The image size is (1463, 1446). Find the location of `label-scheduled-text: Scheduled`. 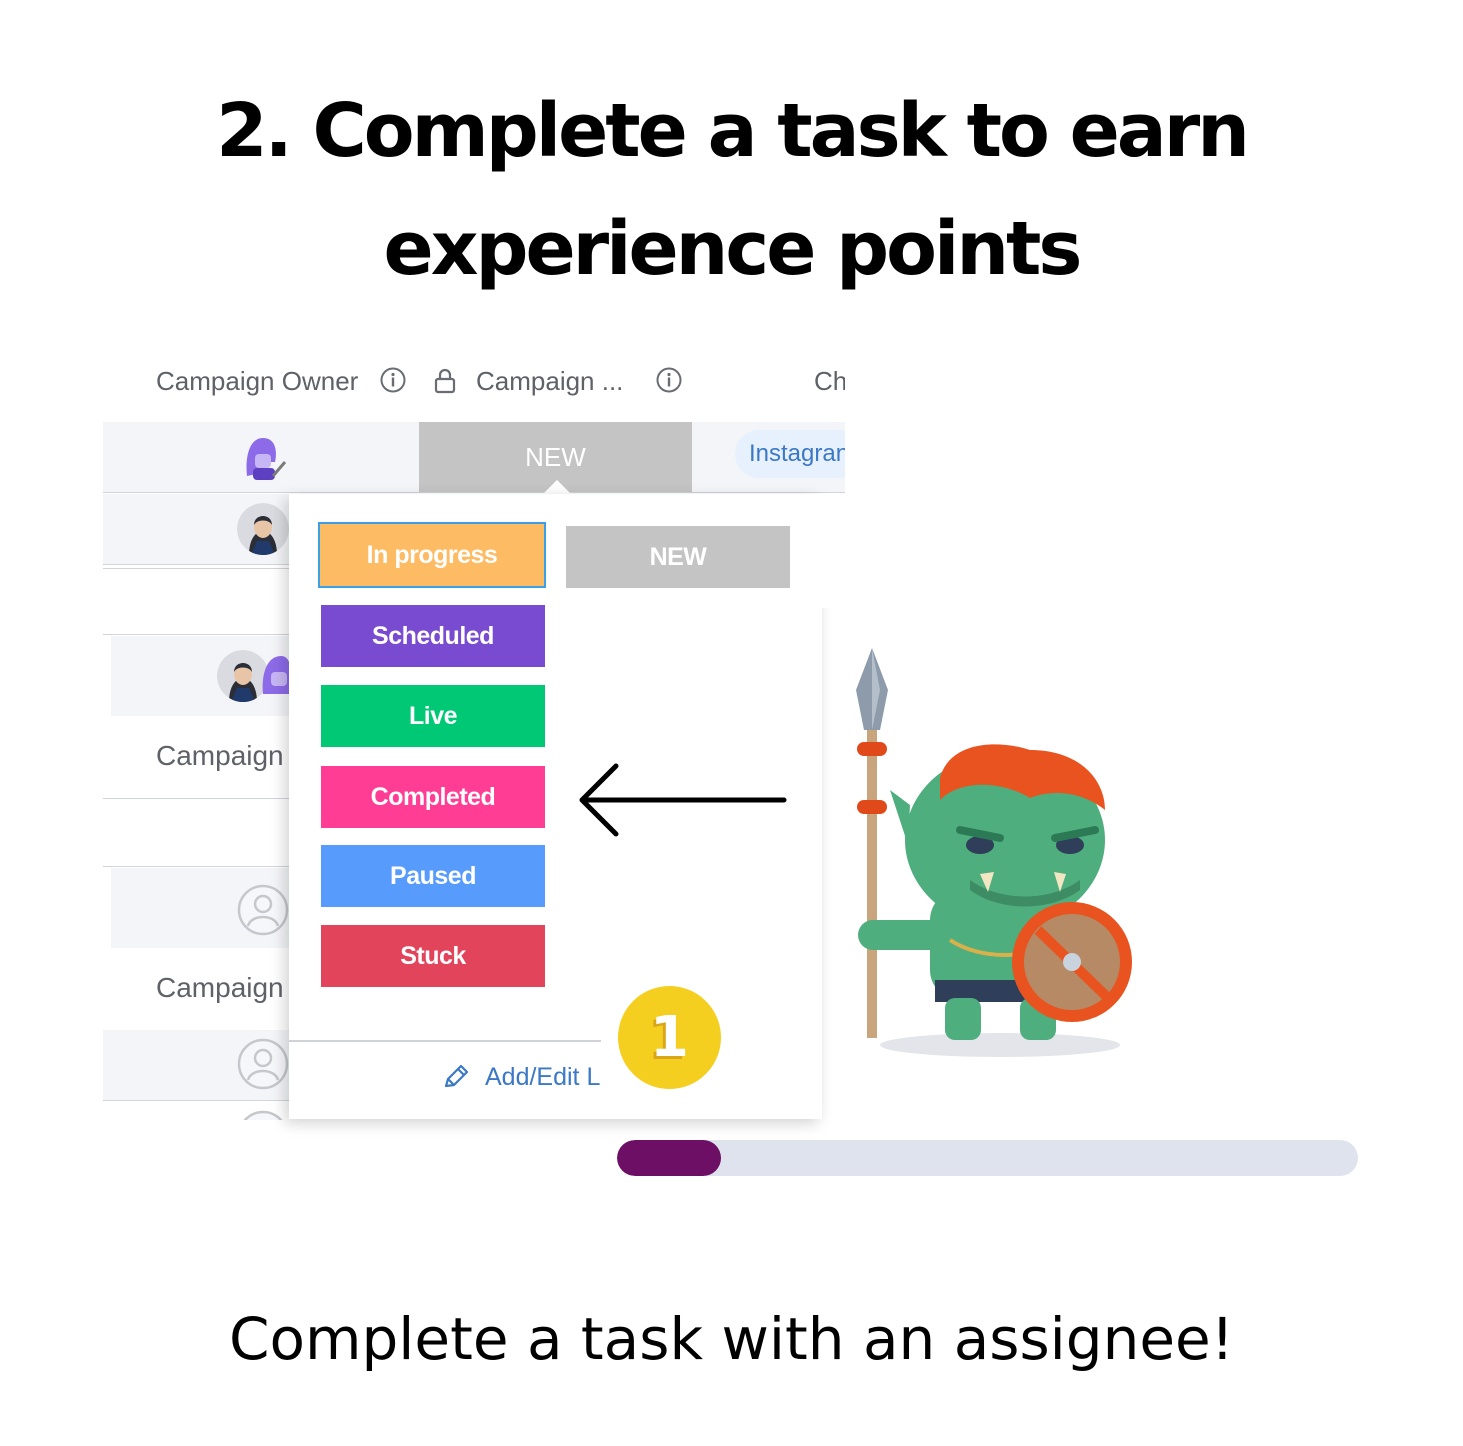

label-scheduled-text: Scheduled is located at coordinates (433, 636).